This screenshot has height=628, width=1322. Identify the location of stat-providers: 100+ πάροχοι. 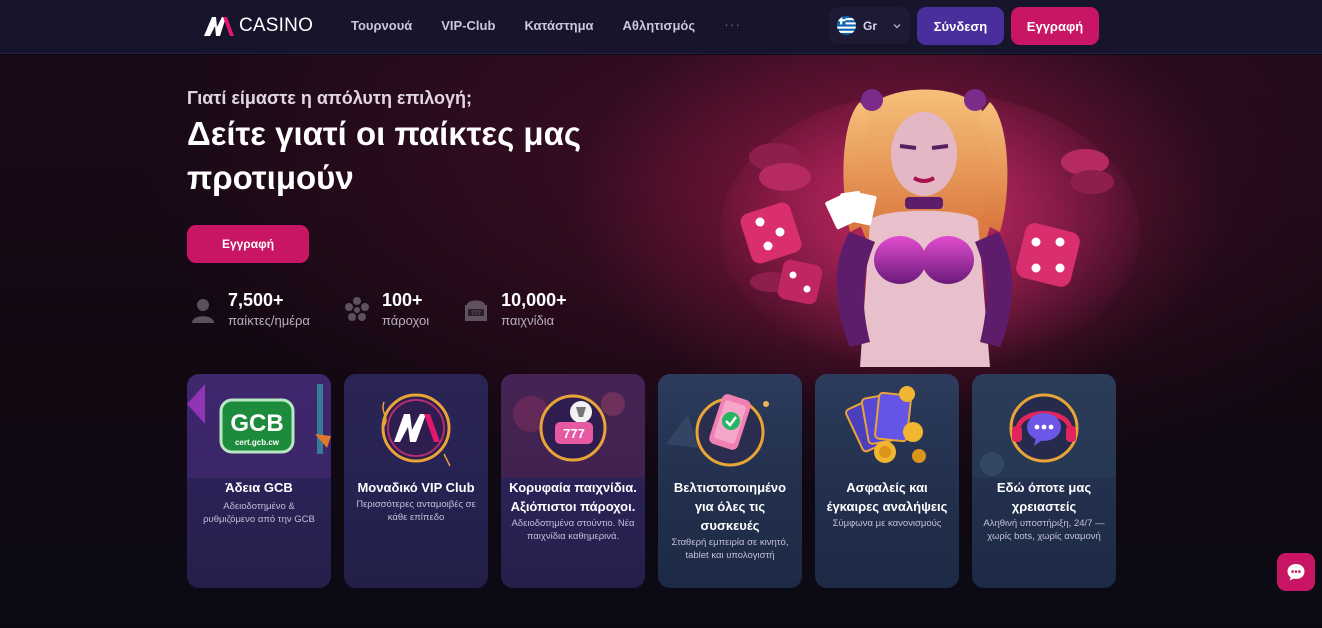
(386, 310).